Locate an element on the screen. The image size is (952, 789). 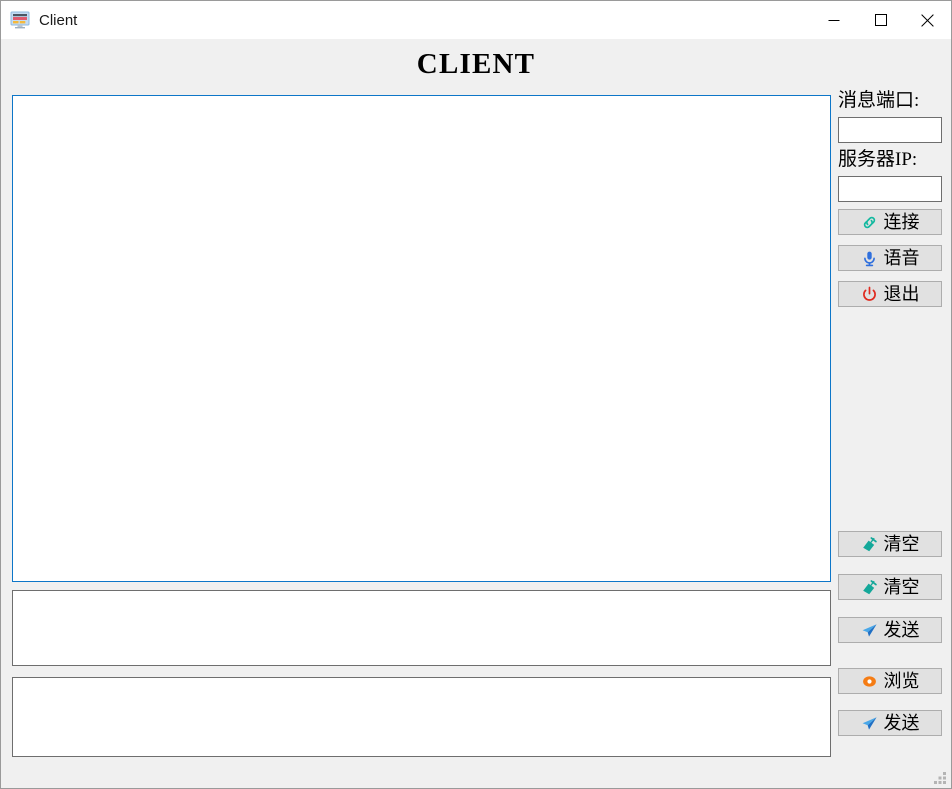
ip-label: 服务器IP: is located at coordinates (878, 159).